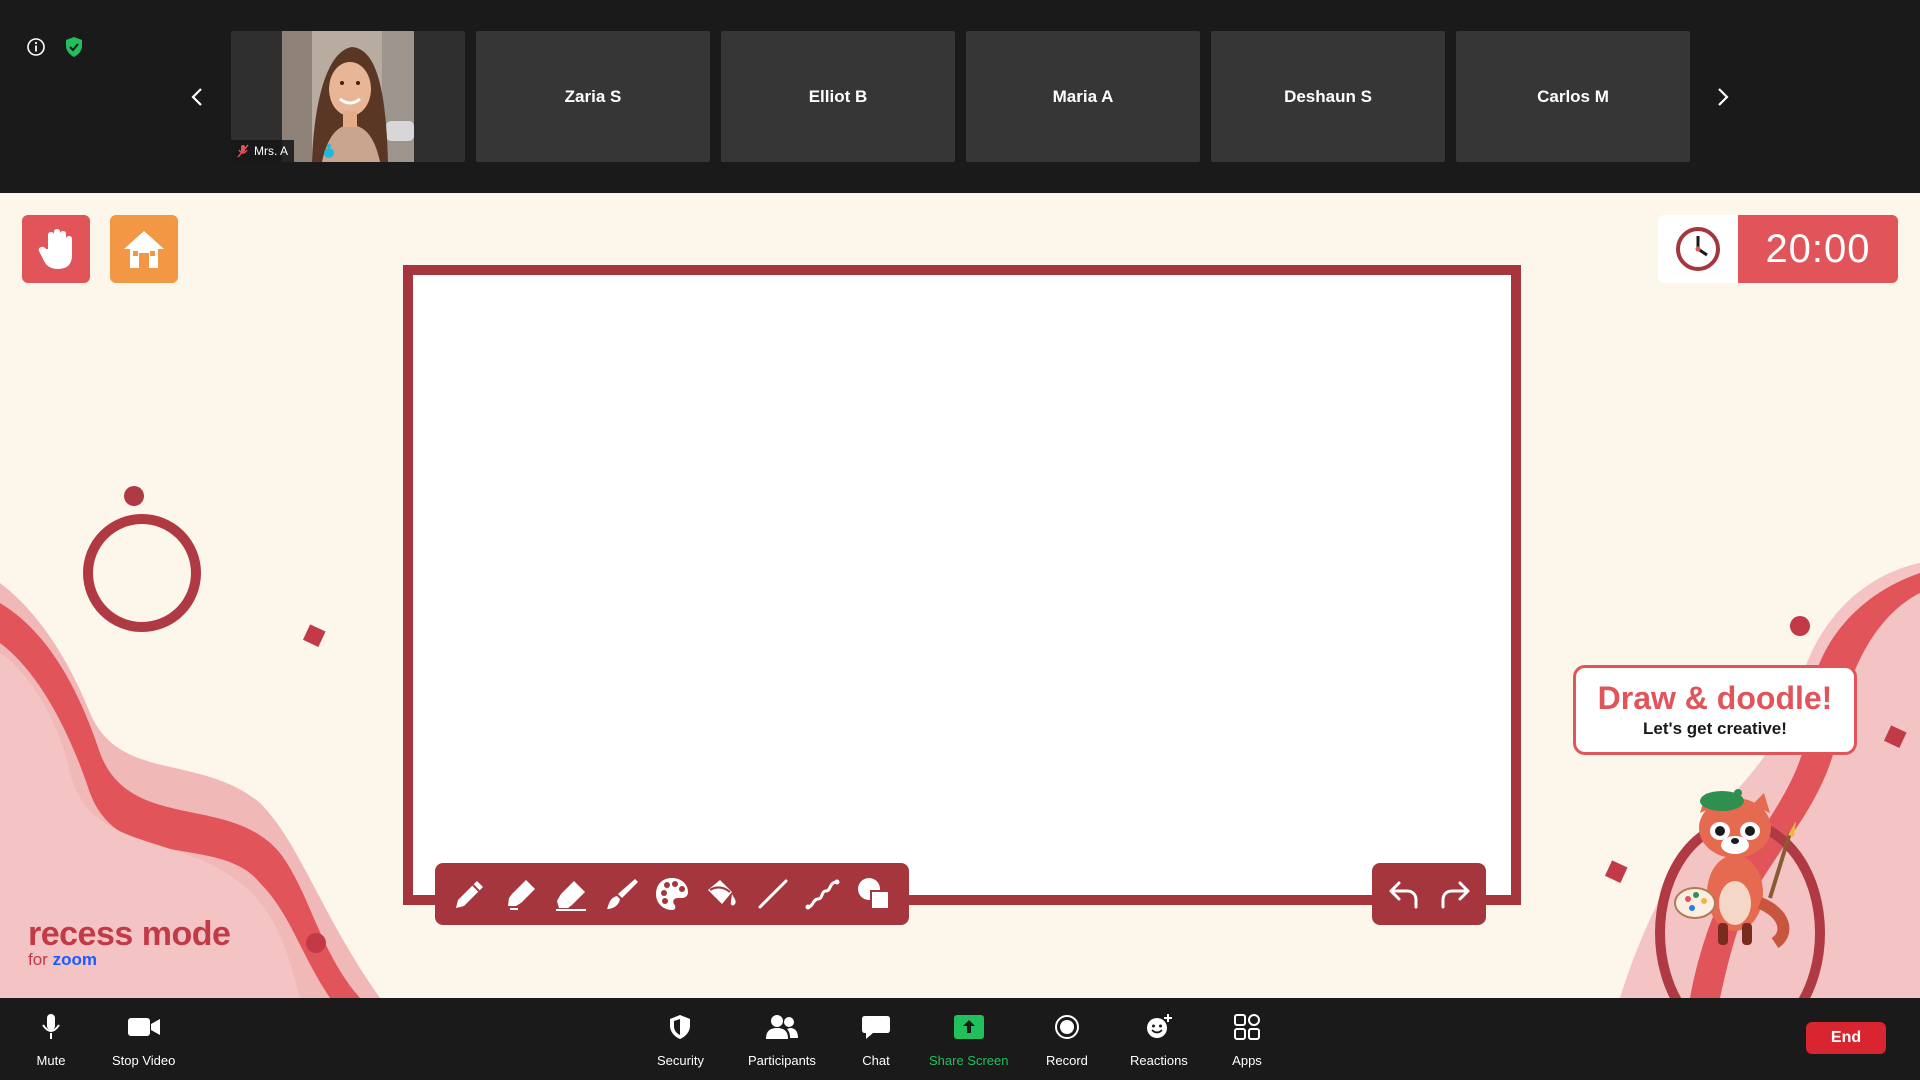  What do you see at coordinates (969, 1027) in the screenshot?
I see `share-screen-icon` at bounding box center [969, 1027].